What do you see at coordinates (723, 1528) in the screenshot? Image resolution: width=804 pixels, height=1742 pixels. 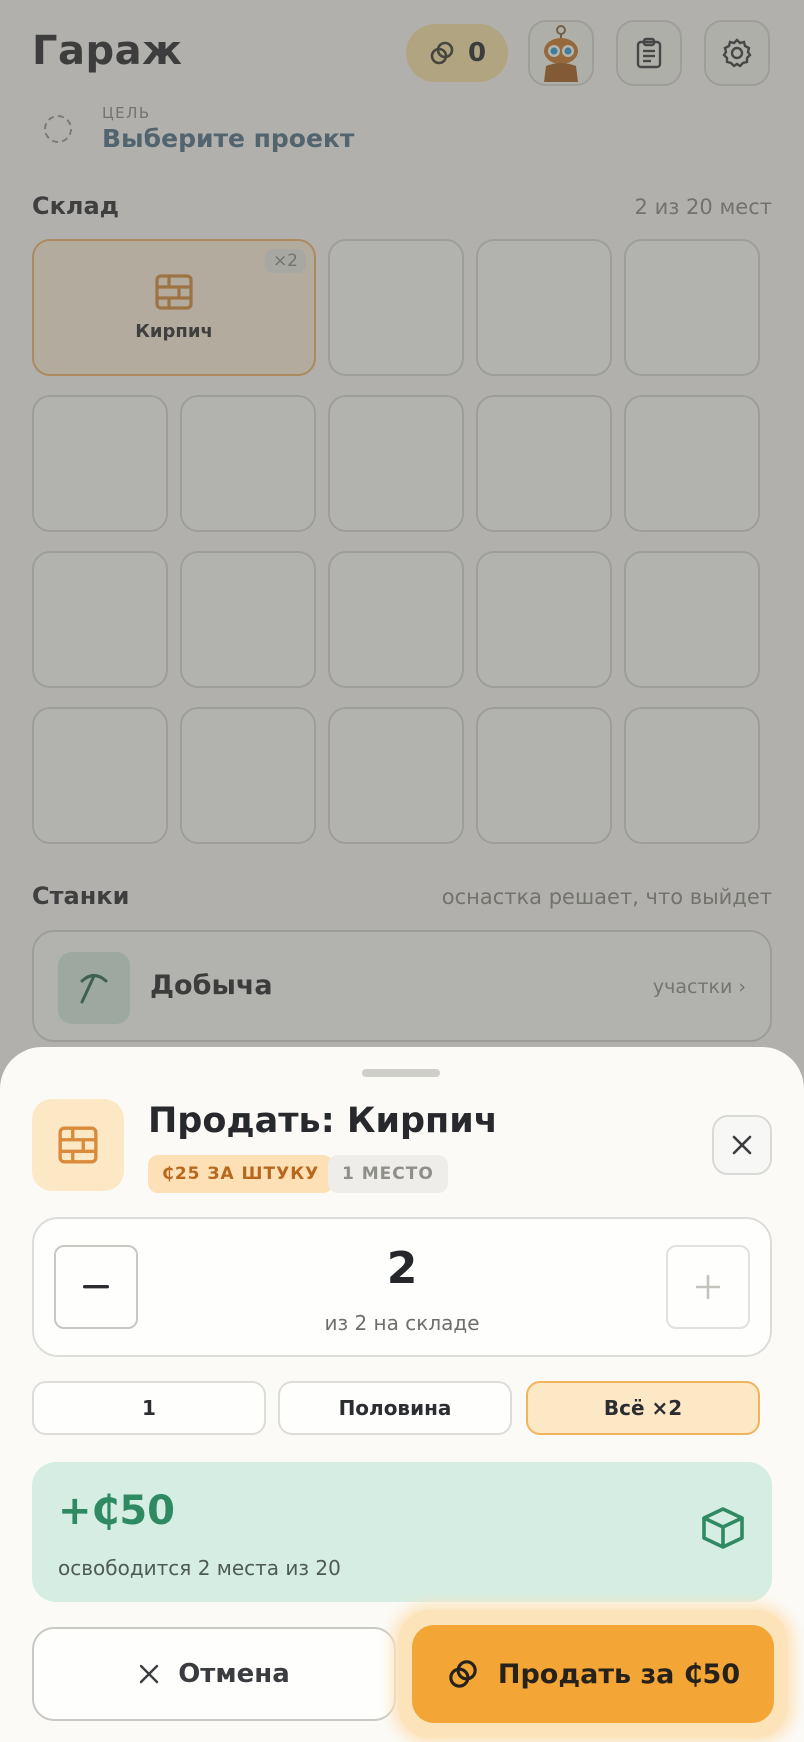 I see `box-icon` at bounding box center [723, 1528].